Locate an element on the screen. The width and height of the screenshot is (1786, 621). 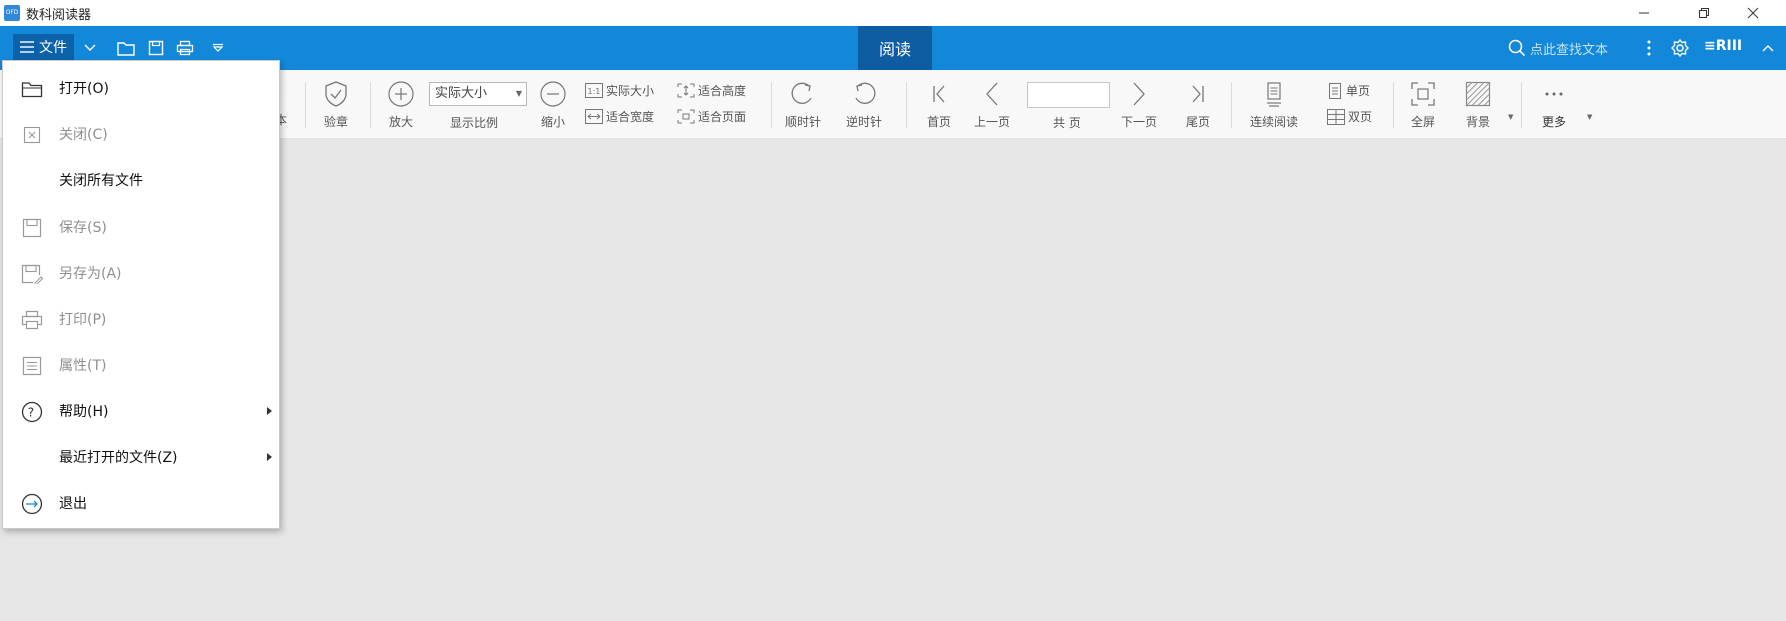
fullscreen-icon is located at coordinates (1423, 94).